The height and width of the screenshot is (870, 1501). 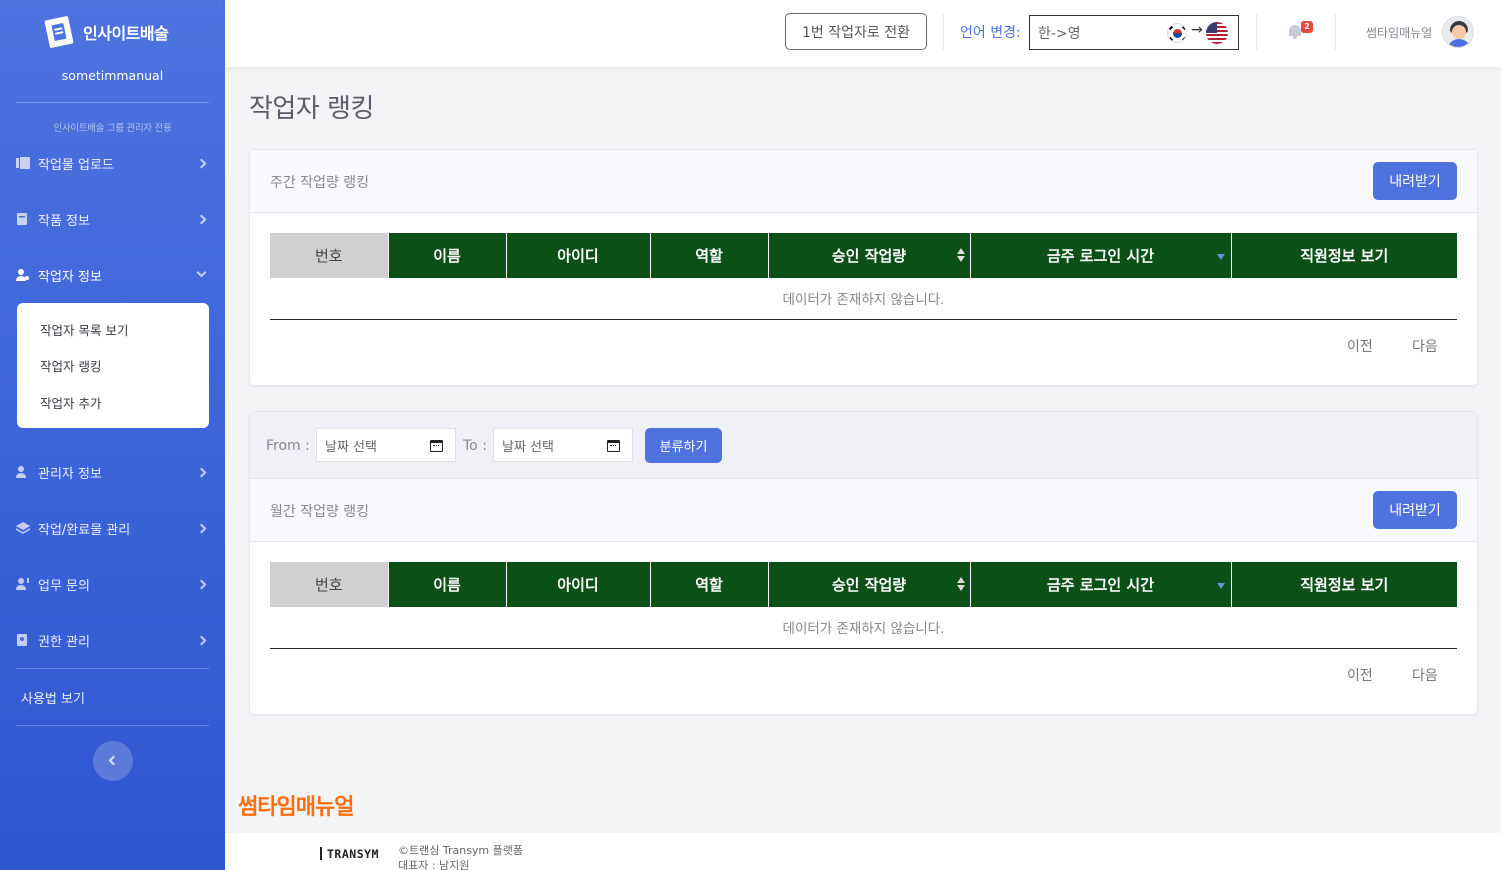 What do you see at coordinates (1217, 33) in the screenshot?
I see `usa-flag-icon` at bounding box center [1217, 33].